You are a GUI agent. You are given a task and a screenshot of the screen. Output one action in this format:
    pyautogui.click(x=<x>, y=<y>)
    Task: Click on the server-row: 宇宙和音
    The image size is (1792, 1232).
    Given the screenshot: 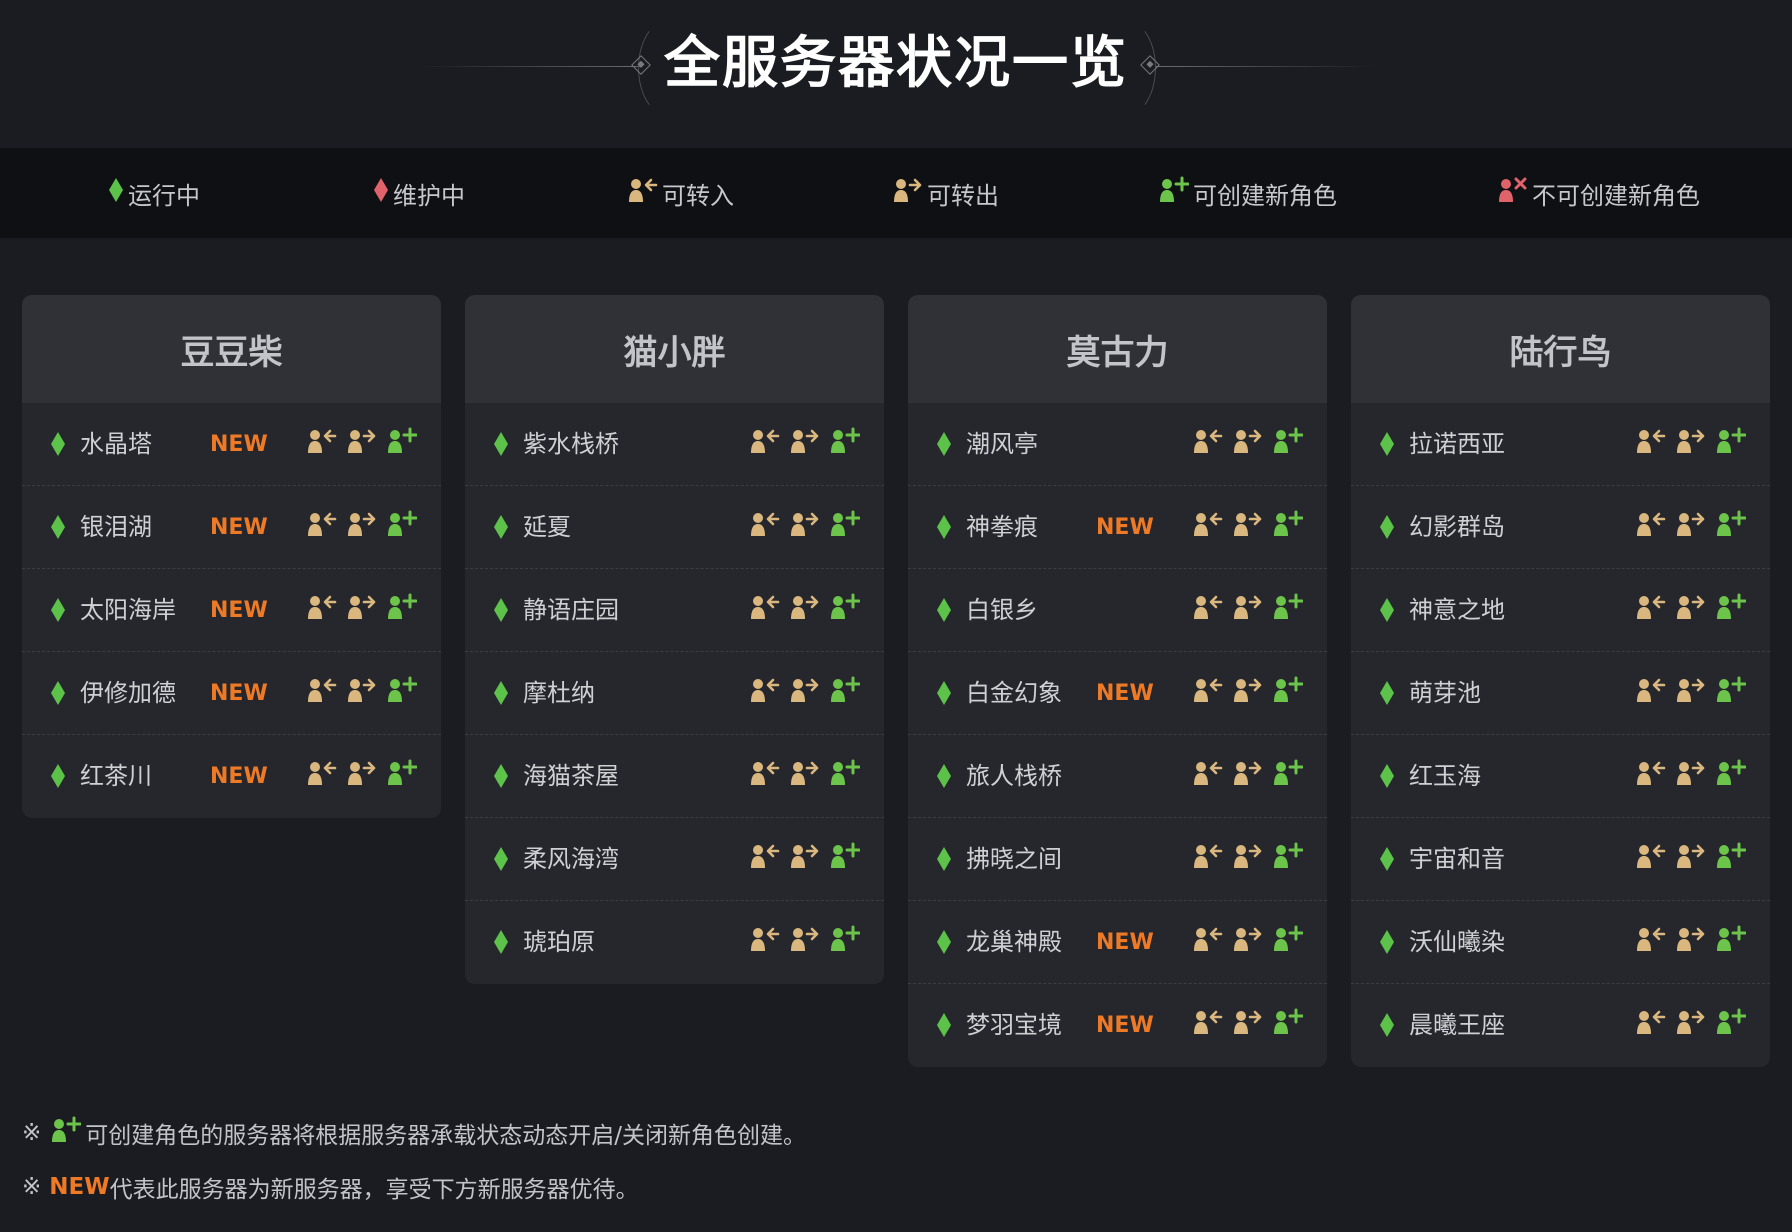 What is the action you would take?
    pyautogui.click(x=1560, y=859)
    